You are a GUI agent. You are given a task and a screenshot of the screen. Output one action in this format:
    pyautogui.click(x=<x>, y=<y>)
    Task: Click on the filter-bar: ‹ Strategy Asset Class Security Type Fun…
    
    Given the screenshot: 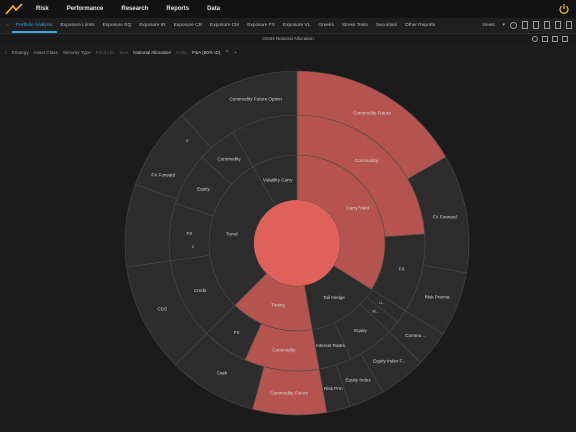 What is the action you would take?
    pyautogui.click(x=288, y=53)
    